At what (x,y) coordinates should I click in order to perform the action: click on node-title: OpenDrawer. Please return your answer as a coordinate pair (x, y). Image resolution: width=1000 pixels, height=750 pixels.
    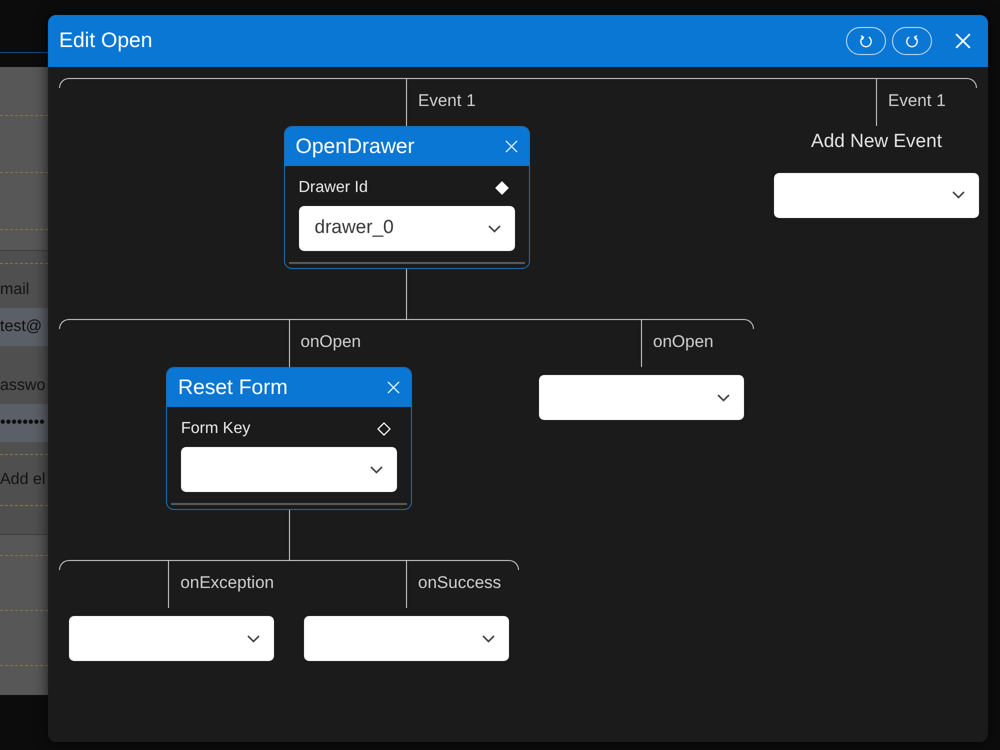
    Looking at the image, I should click on (355, 147).